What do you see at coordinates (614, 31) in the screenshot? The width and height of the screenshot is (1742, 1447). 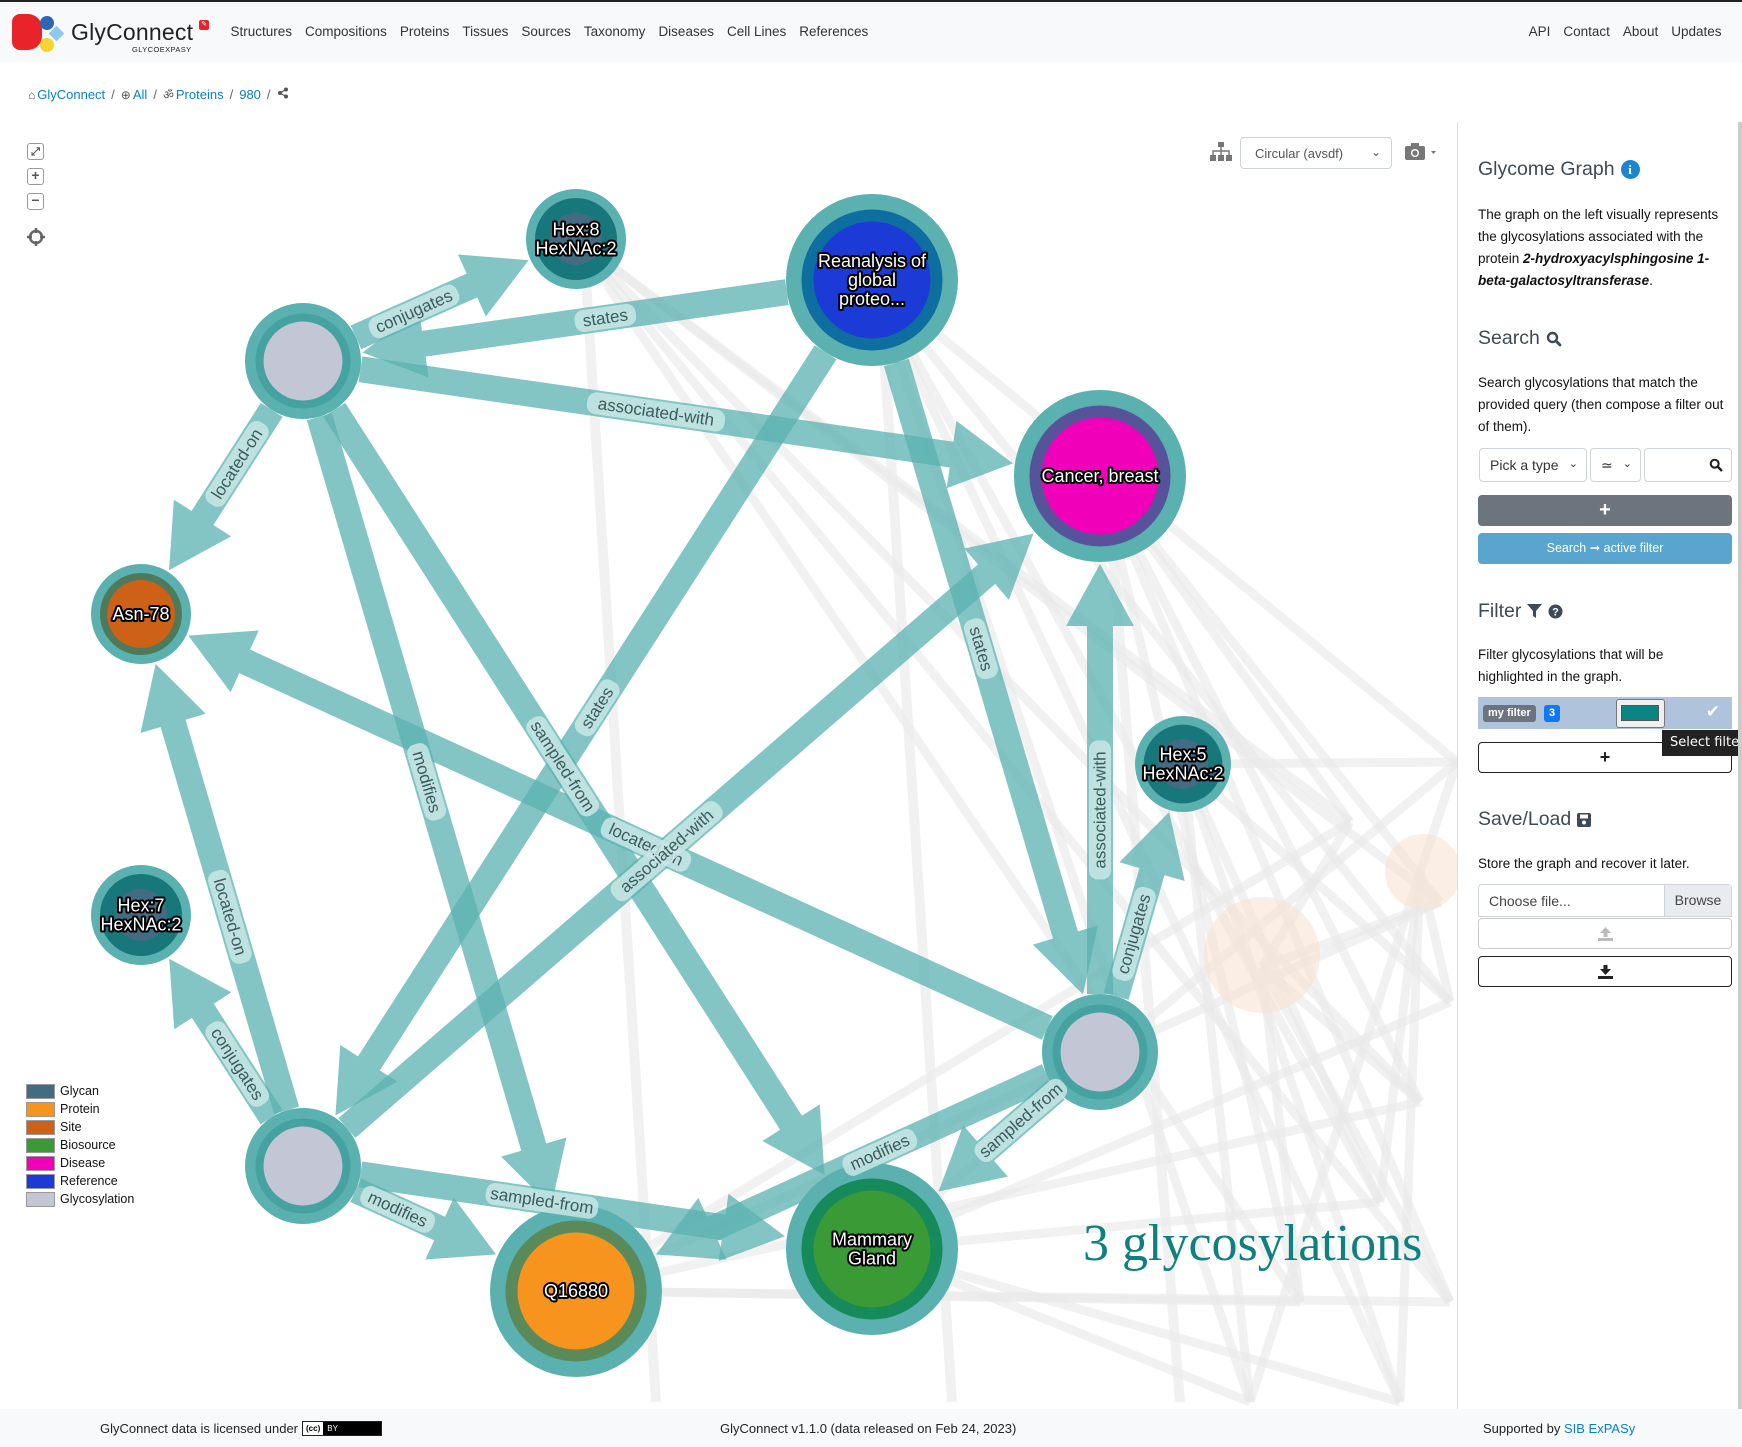 I see `nav-taxonomy: Taxonomy` at bounding box center [614, 31].